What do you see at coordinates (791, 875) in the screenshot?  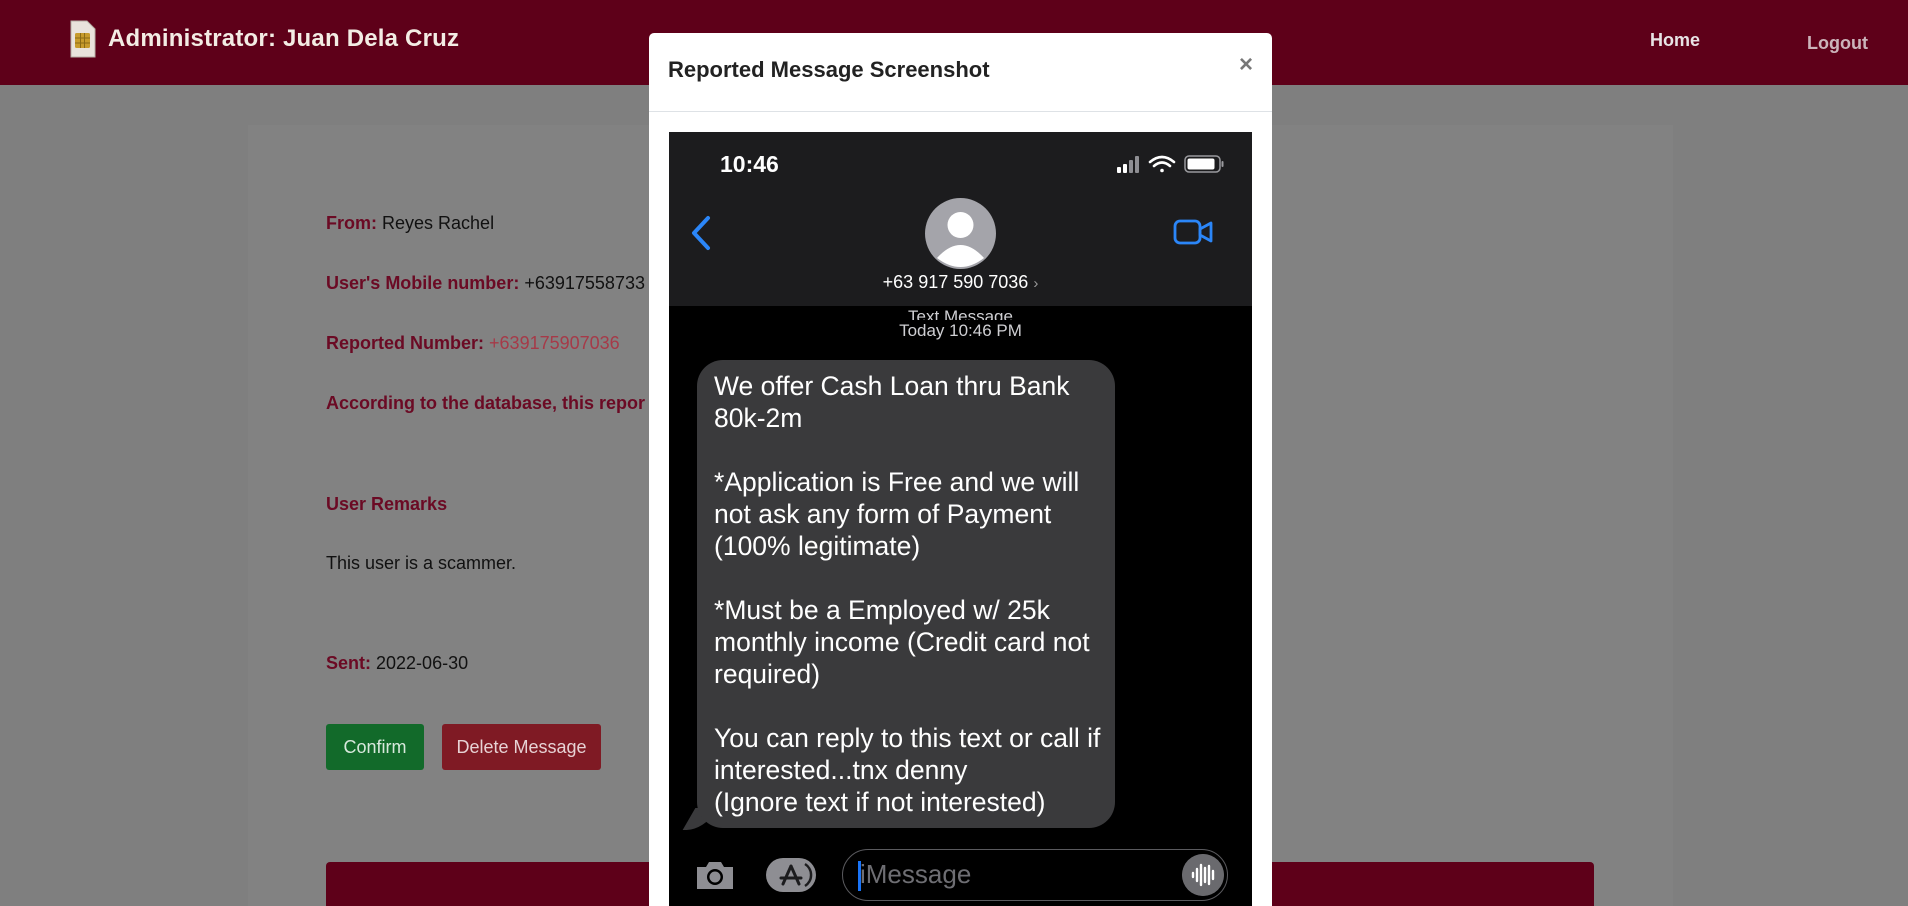 I see `app-store-icon` at bounding box center [791, 875].